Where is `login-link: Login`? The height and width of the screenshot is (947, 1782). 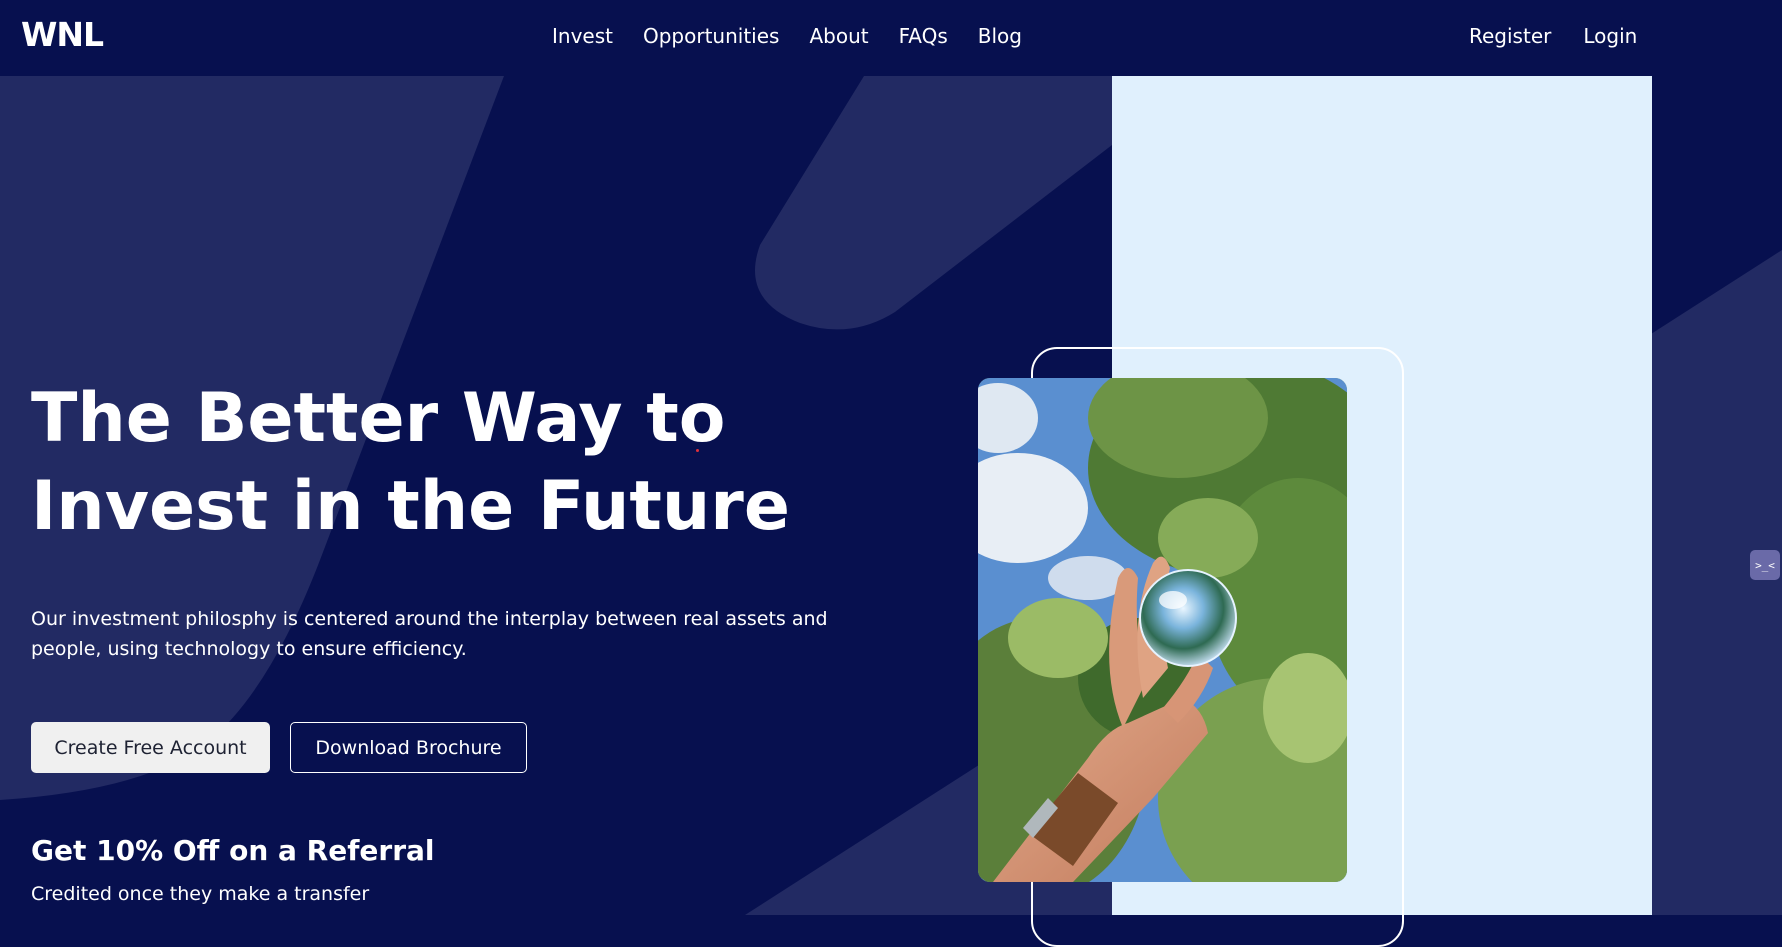
login-link: Login is located at coordinates (1610, 36).